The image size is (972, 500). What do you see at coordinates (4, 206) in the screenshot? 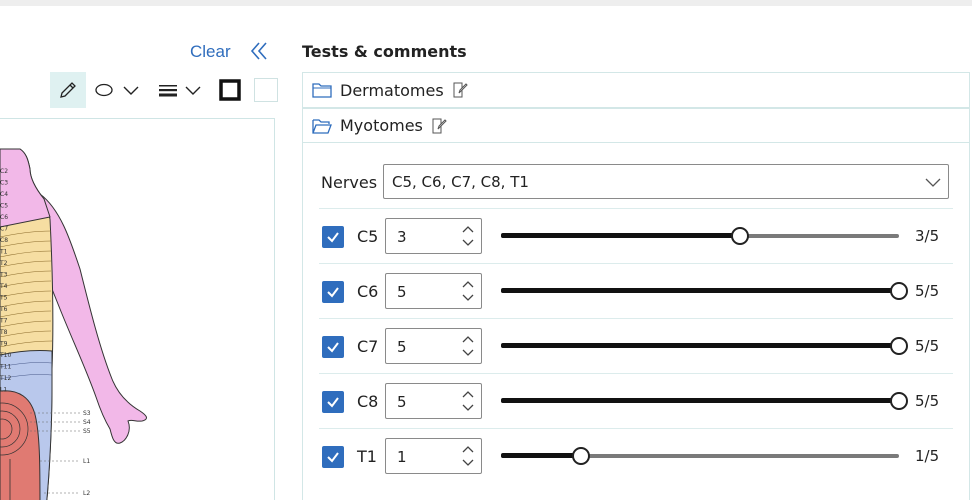
I see `segment-label: C5` at bounding box center [4, 206].